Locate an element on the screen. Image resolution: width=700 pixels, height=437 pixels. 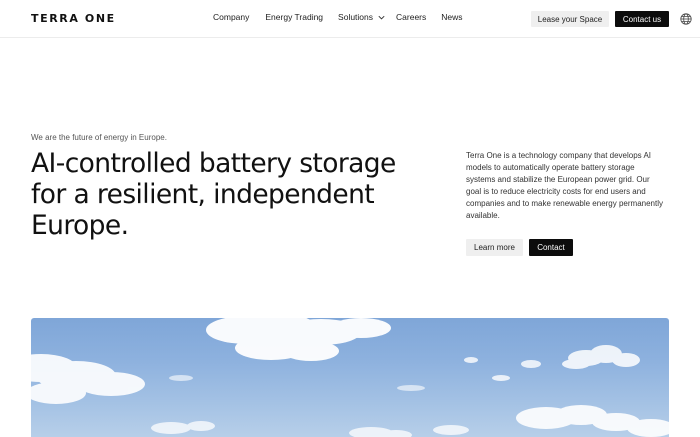
learn-more-button: Learn more is located at coordinates (494, 247).